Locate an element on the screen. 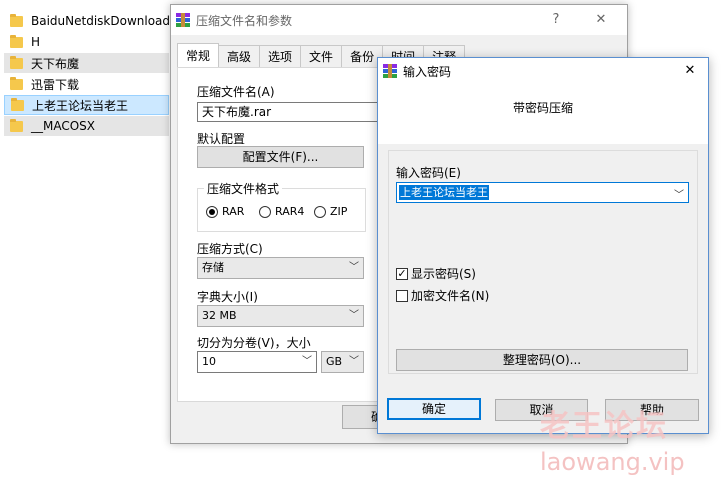 The image size is (728, 489). folder-label: 上老王论坛当老王 is located at coordinates (80, 105).